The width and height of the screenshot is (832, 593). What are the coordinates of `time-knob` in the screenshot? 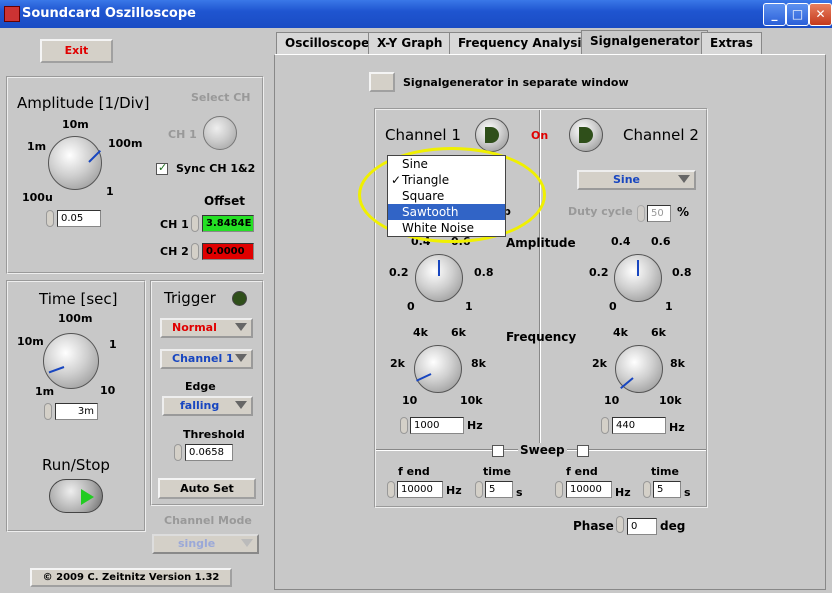 It's located at (71, 361).